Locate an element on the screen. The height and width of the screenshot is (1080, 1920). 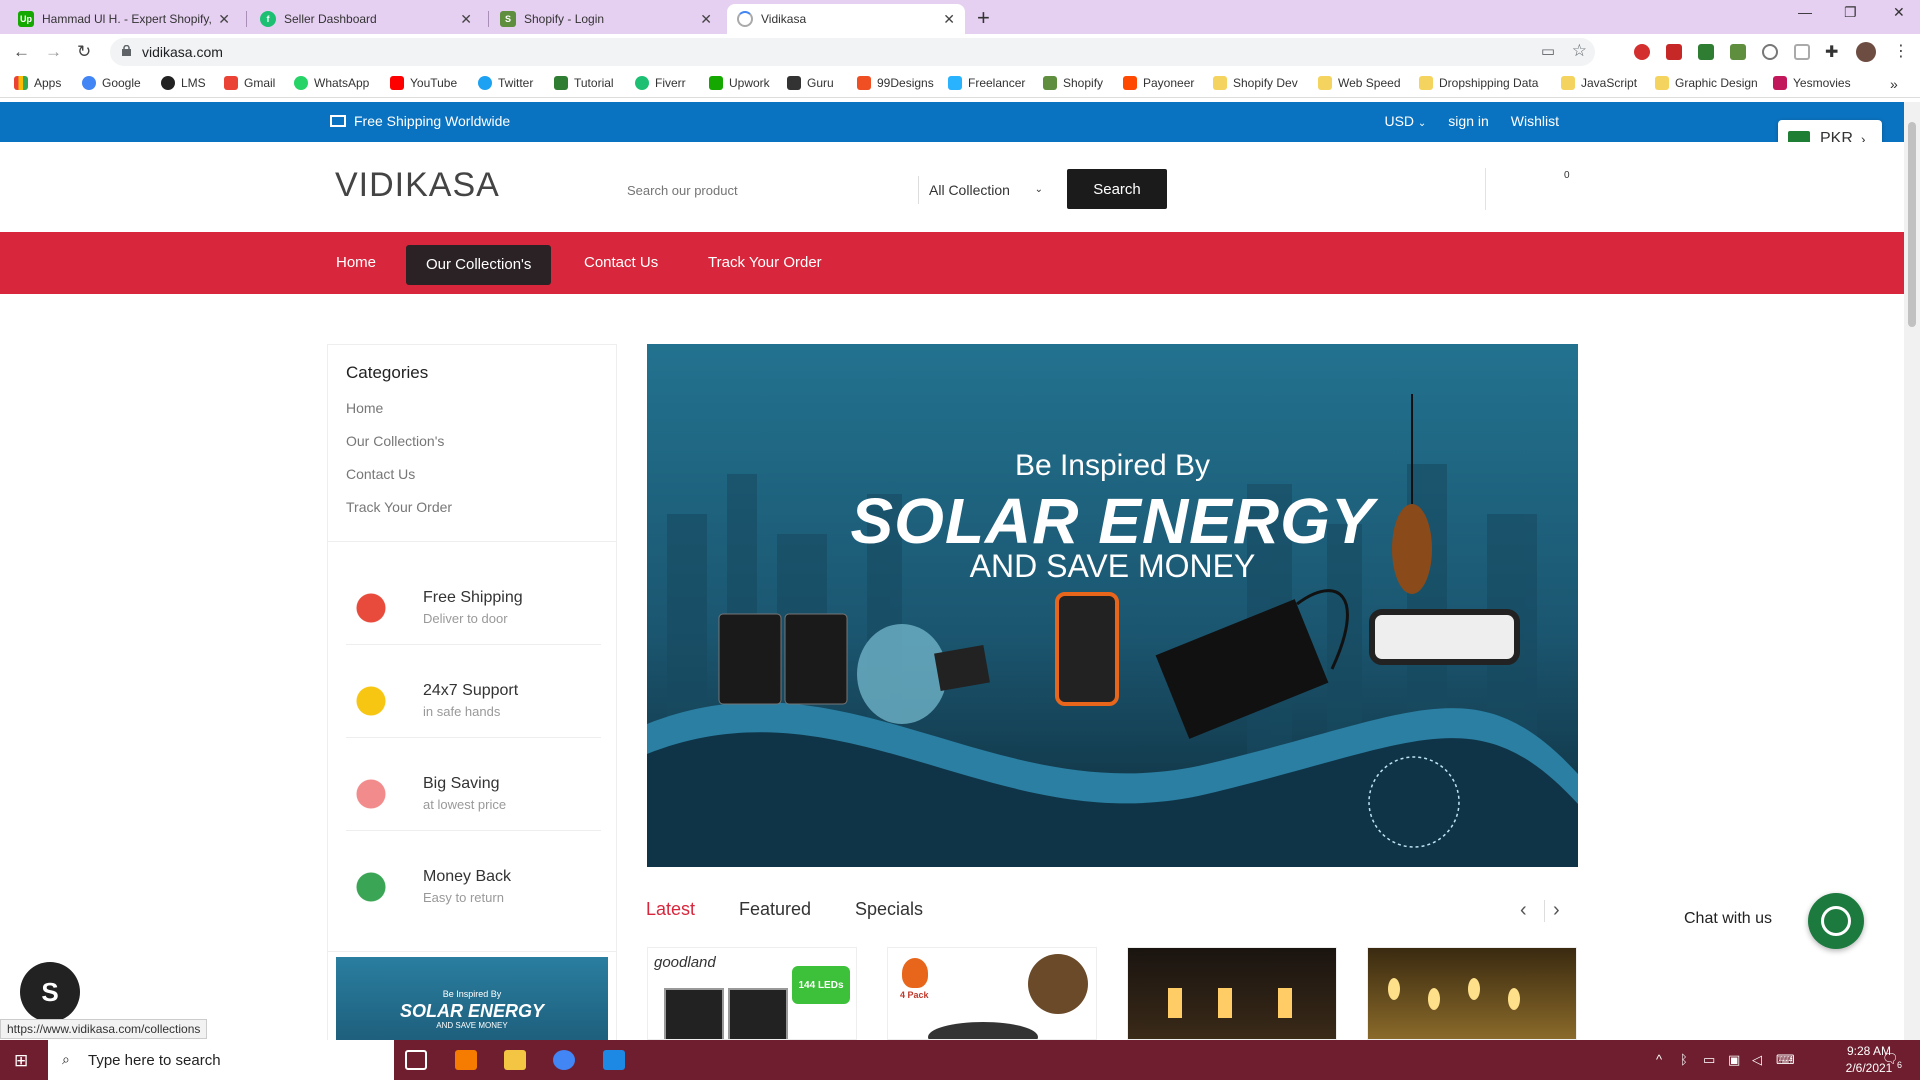
bookmark-folder-dropshipping: Dropshipping Data is located at coordinates (1478, 83).